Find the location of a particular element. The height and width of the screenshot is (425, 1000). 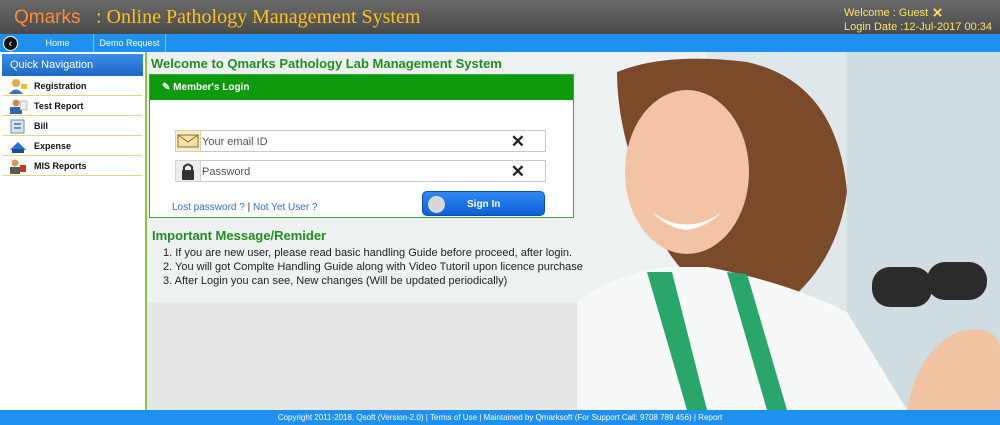

password-field-container: ✕ is located at coordinates (360, 171).